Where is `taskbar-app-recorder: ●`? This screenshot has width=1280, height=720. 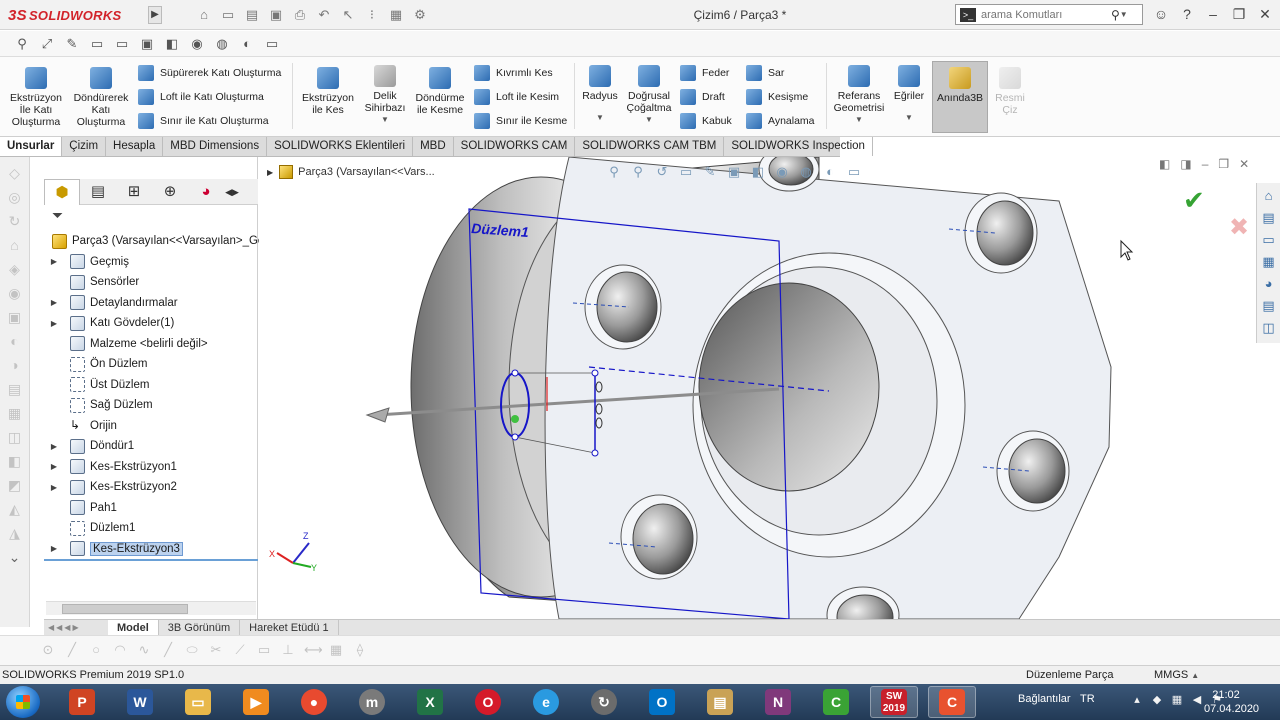 taskbar-app-recorder: ● is located at coordinates (314, 702).